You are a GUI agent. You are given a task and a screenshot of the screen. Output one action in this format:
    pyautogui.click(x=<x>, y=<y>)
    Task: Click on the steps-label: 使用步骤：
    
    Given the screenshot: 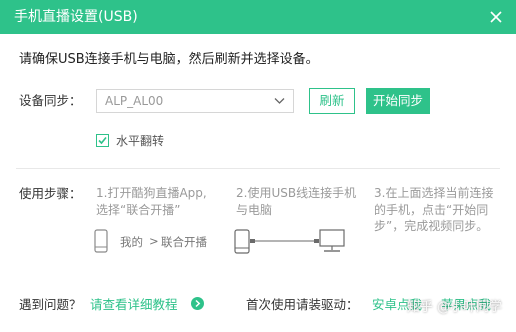 What is the action you would take?
    pyautogui.click(x=50, y=193)
    